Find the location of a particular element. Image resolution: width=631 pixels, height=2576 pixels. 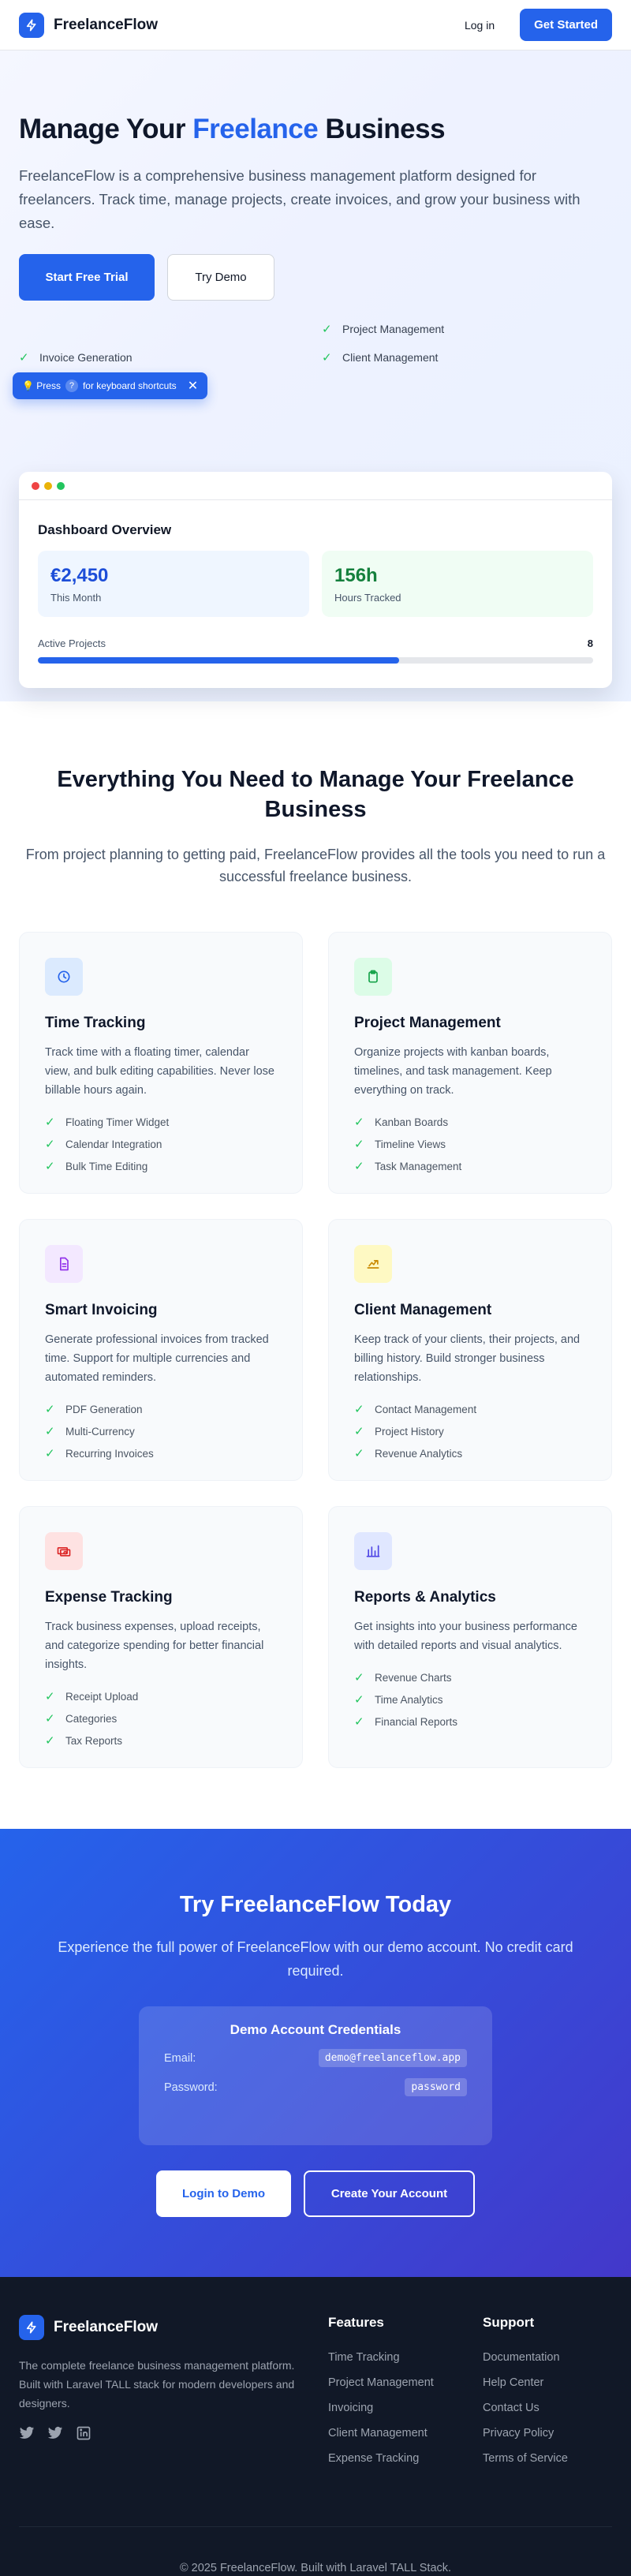

hours-label: Hours Tracked is located at coordinates (367, 598).